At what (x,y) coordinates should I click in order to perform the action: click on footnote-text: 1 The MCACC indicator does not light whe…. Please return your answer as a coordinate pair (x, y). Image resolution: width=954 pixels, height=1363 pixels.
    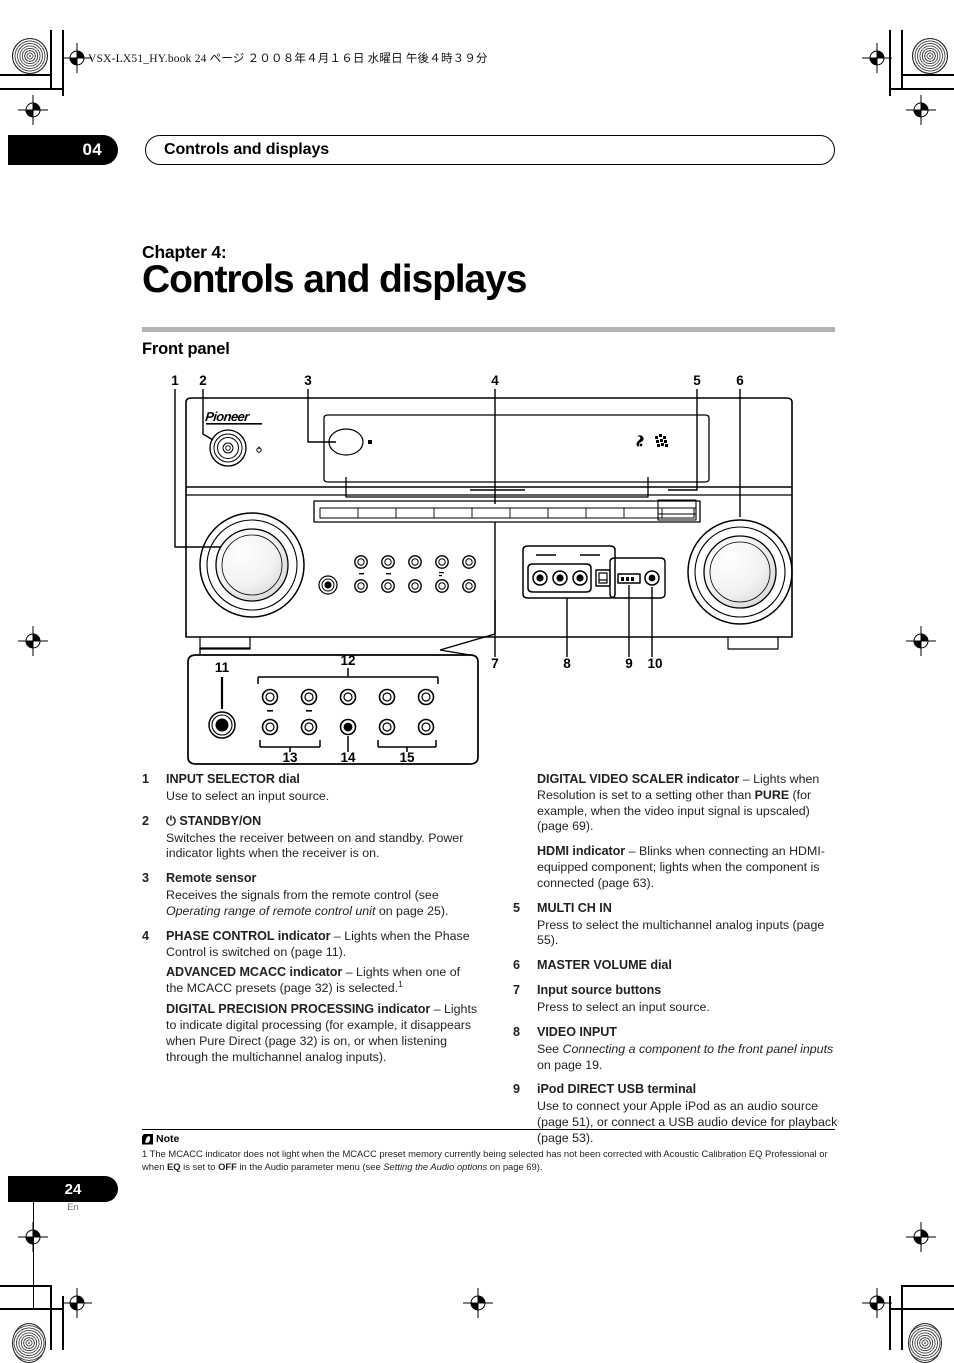
    Looking at the image, I should click on (488, 1161).